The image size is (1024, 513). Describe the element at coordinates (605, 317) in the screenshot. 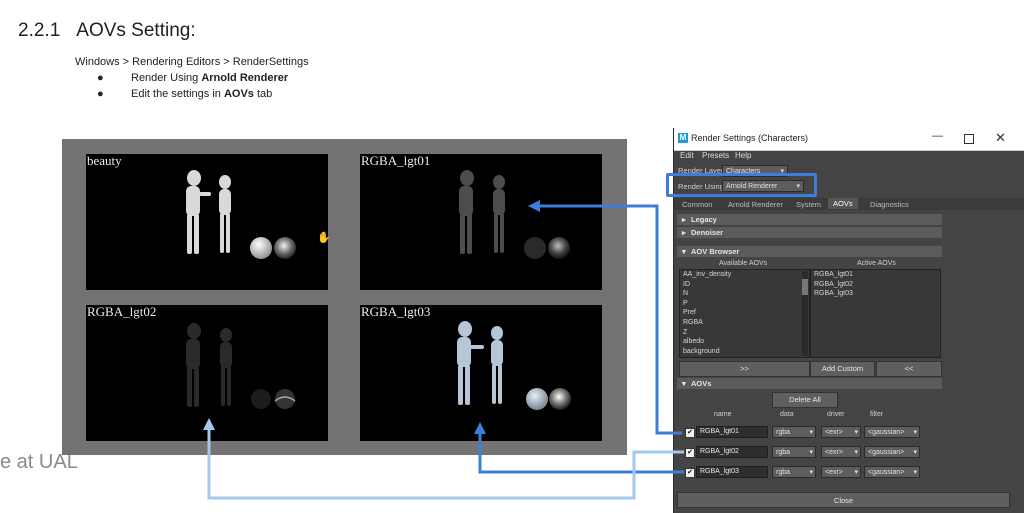

I see `arrow-lgt01` at that location.